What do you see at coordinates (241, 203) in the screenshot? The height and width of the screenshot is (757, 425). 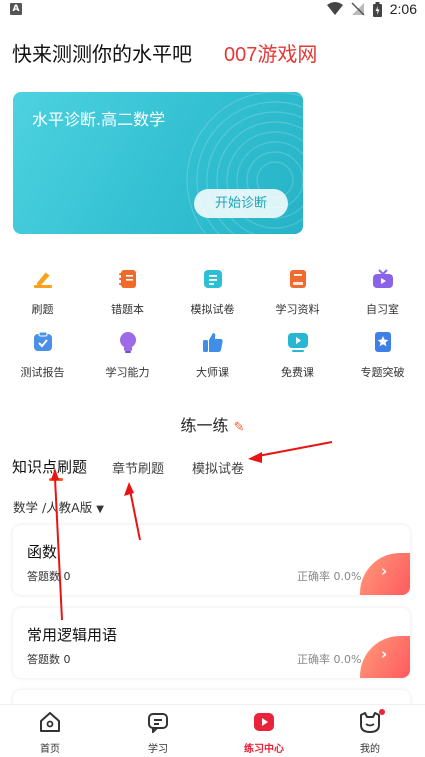 I see `start-diagnosis-button: 开始诊断` at bounding box center [241, 203].